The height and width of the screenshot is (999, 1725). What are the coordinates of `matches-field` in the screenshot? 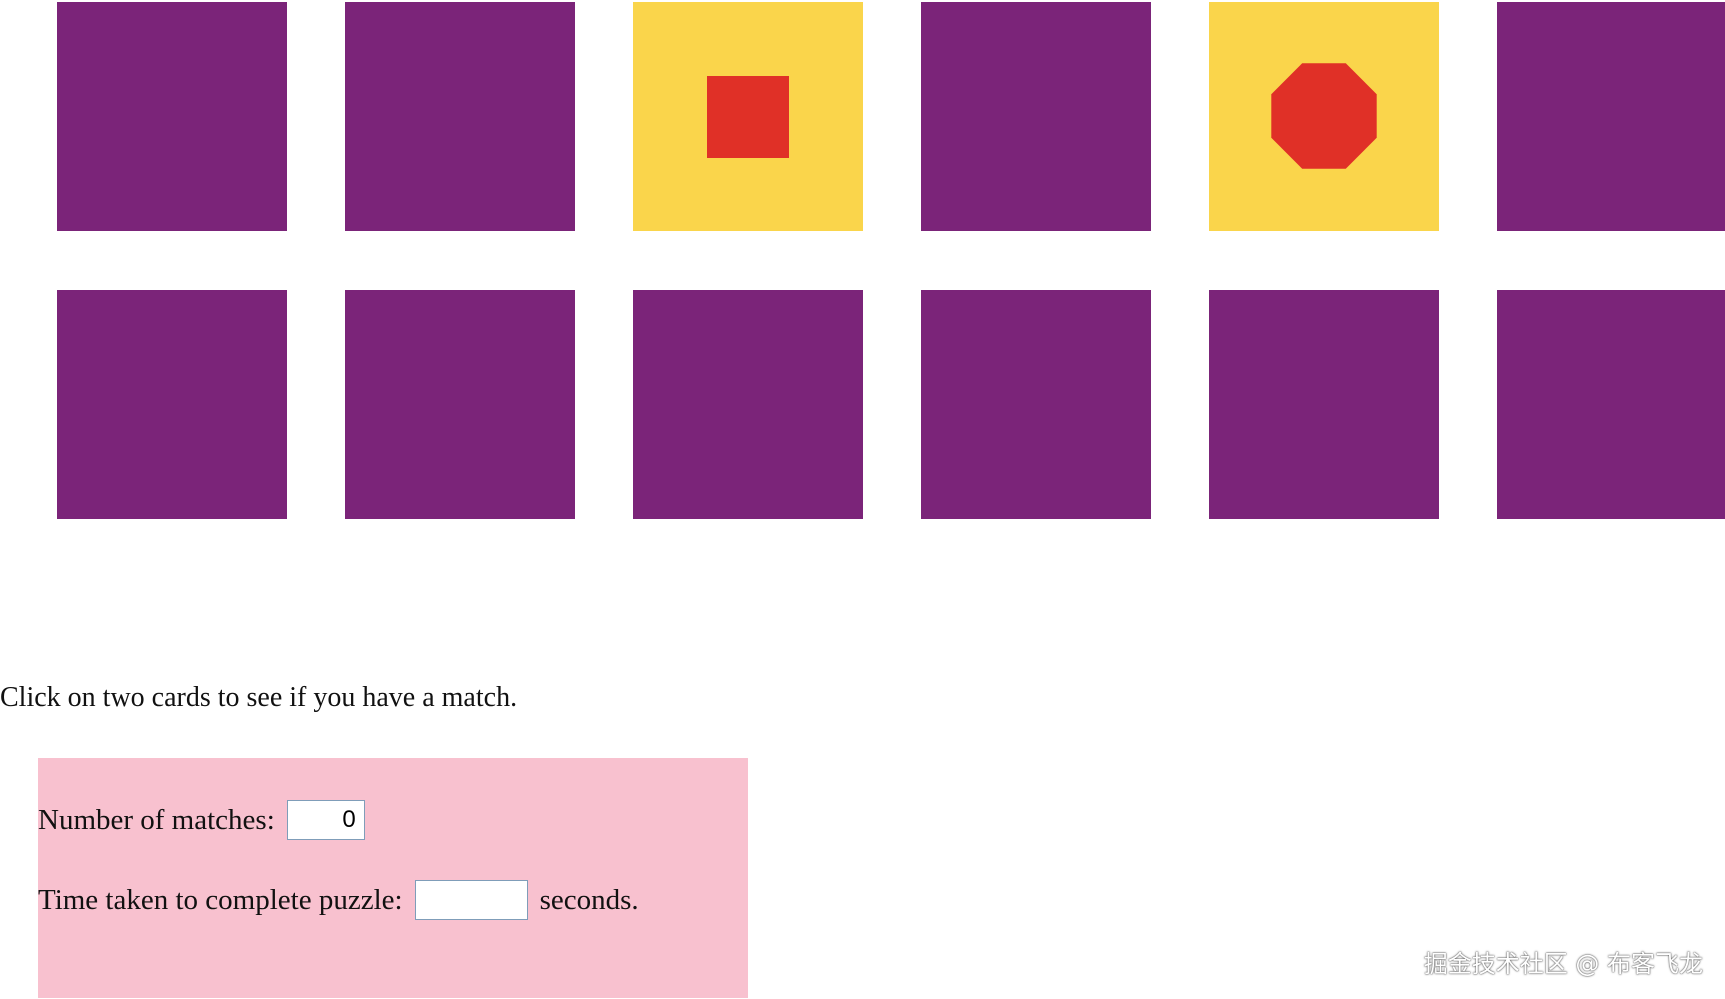 It's located at (325, 820).